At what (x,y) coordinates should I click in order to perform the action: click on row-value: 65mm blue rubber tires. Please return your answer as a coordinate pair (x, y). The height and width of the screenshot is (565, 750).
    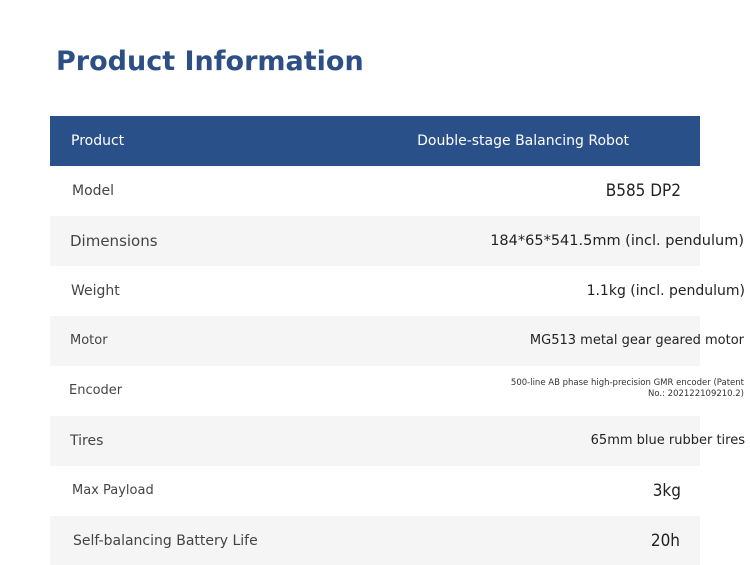
    Looking at the image, I should click on (667, 440).